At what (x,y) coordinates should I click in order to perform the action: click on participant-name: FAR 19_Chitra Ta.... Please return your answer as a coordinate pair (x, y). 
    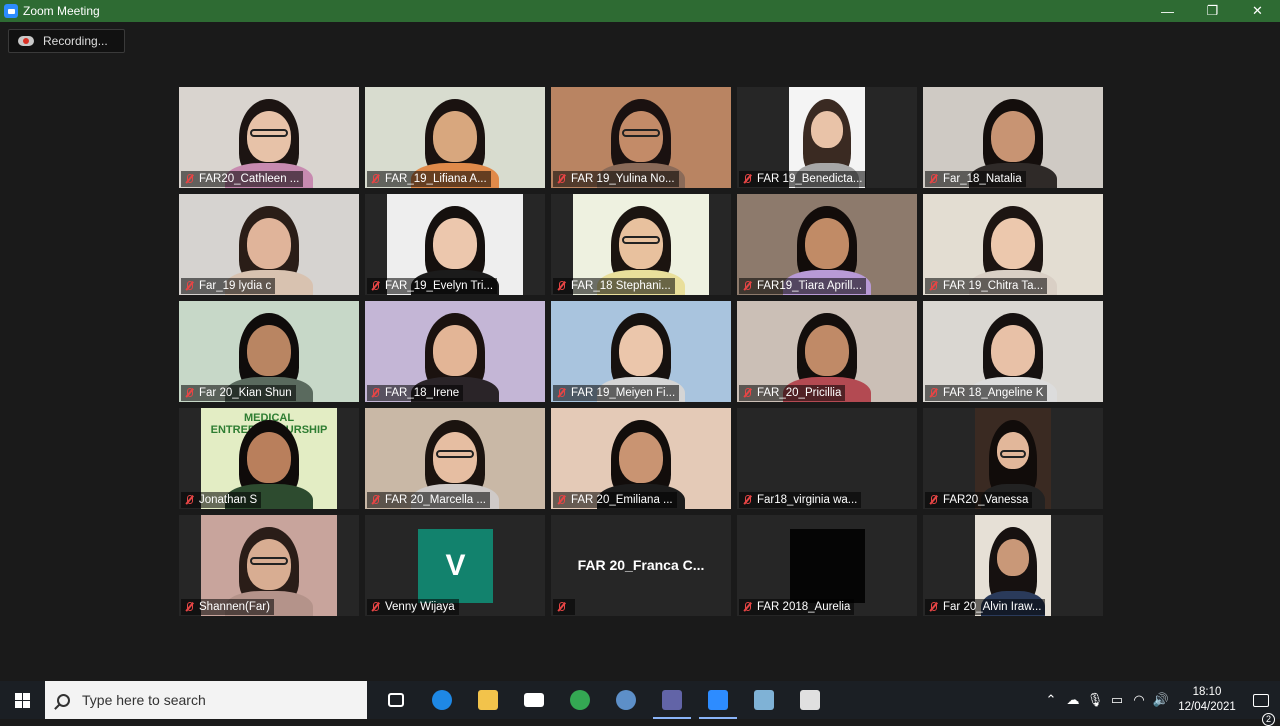
    Looking at the image, I should click on (993, 286).